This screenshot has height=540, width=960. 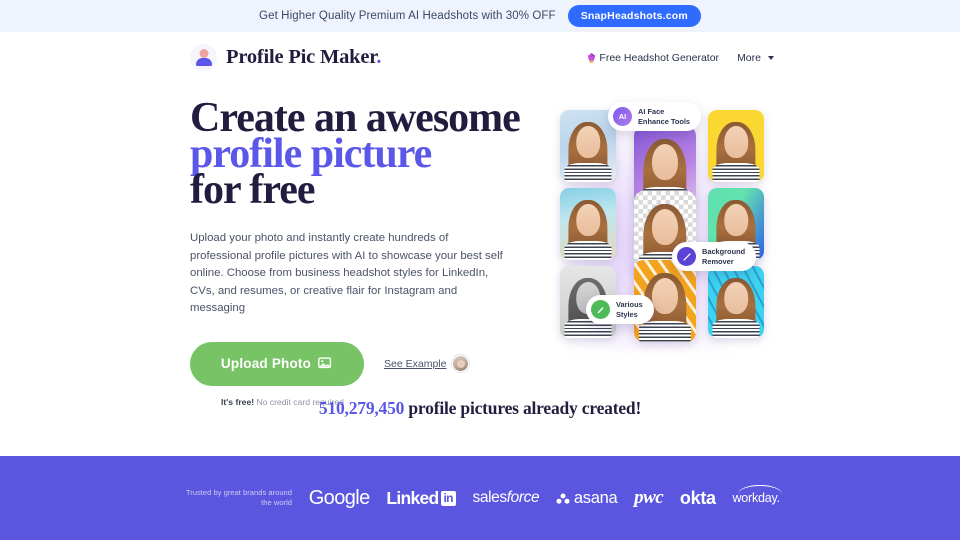 What do you see at coordinates (686, 256) in the screenshot?
I see `wand-icon` at bounding box center [686, 256].